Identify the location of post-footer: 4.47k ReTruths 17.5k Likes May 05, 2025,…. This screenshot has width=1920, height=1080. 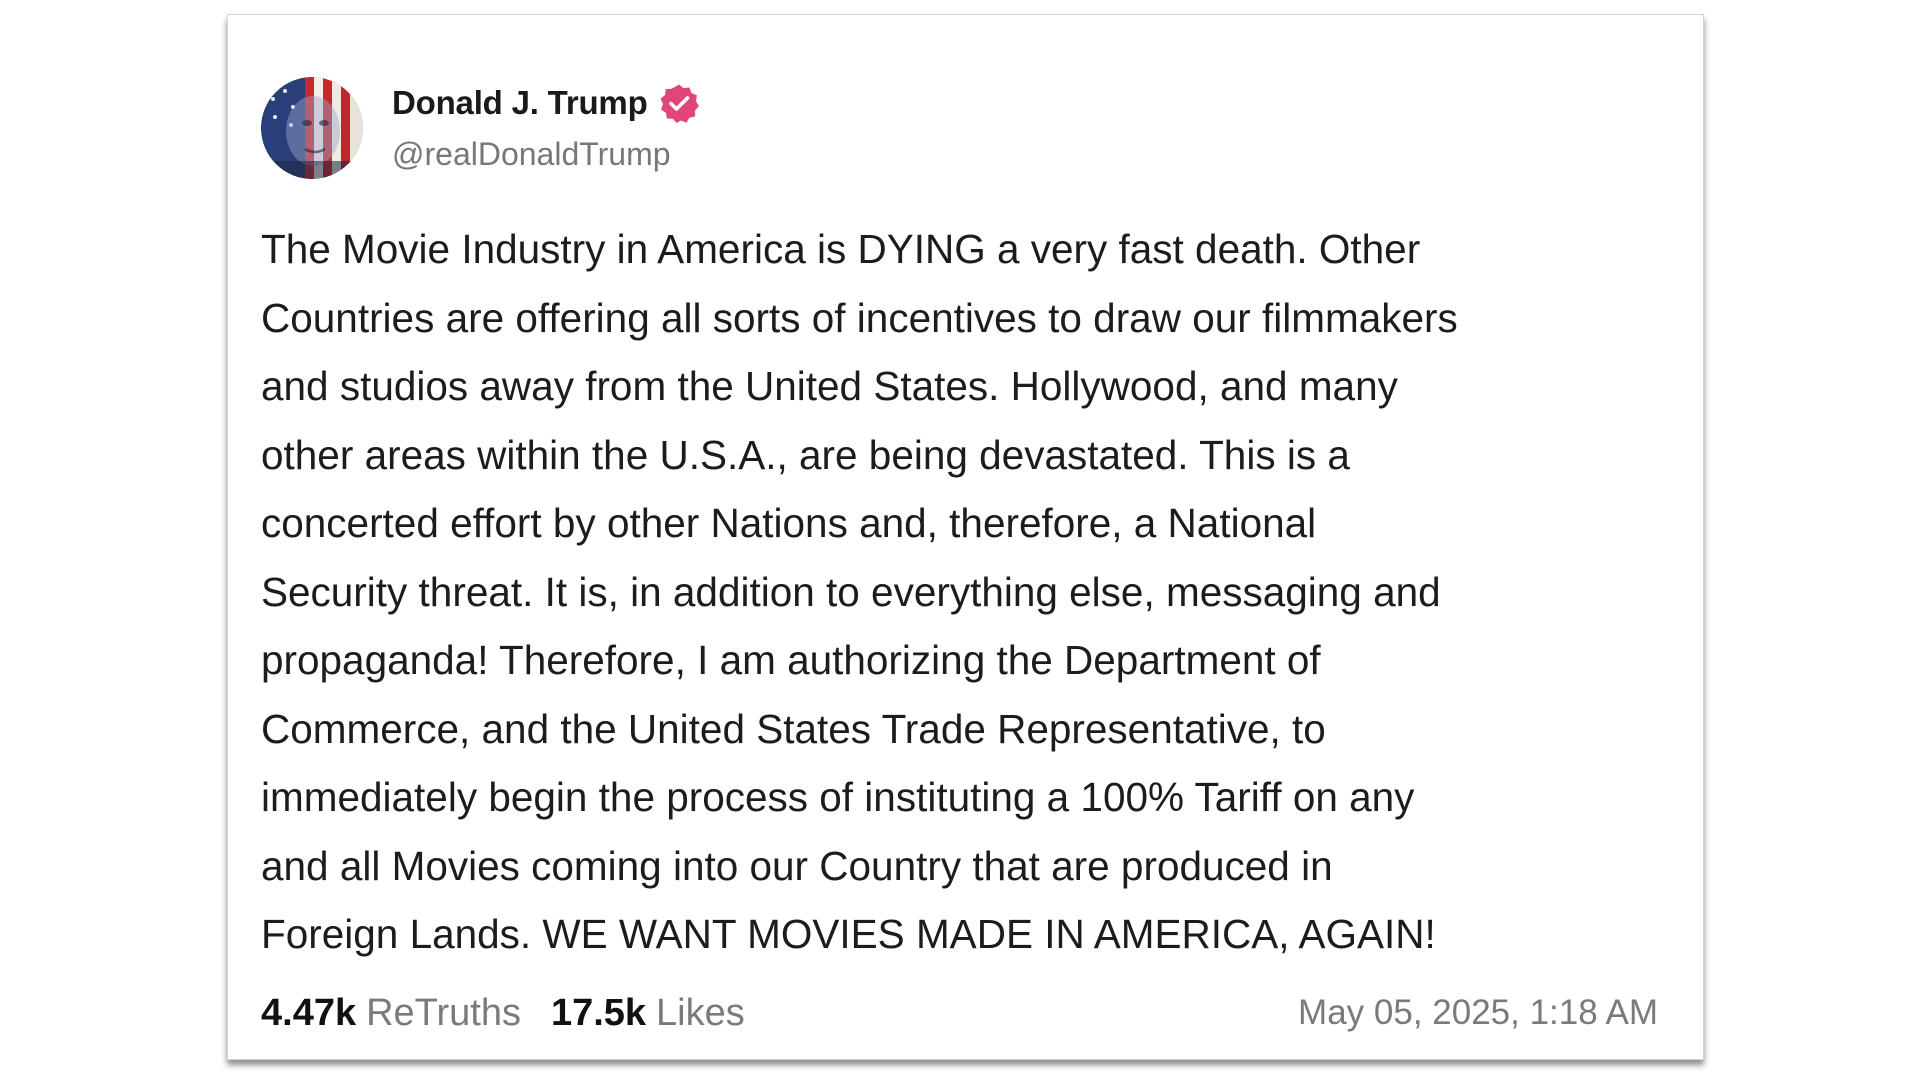
(959, 1013).